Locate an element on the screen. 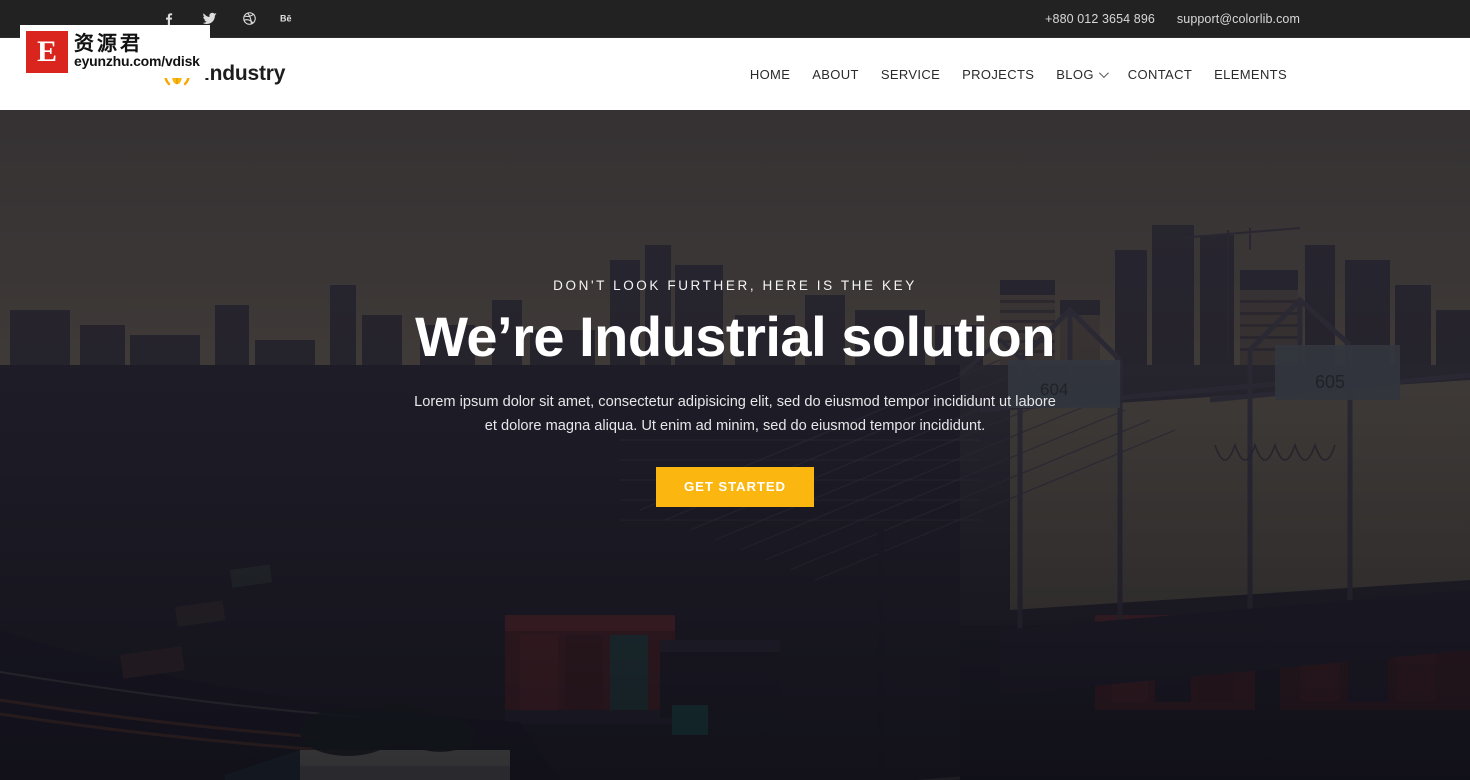  topbar-phone: +880 012 3654 896 is located at coordinates (1100, 19).